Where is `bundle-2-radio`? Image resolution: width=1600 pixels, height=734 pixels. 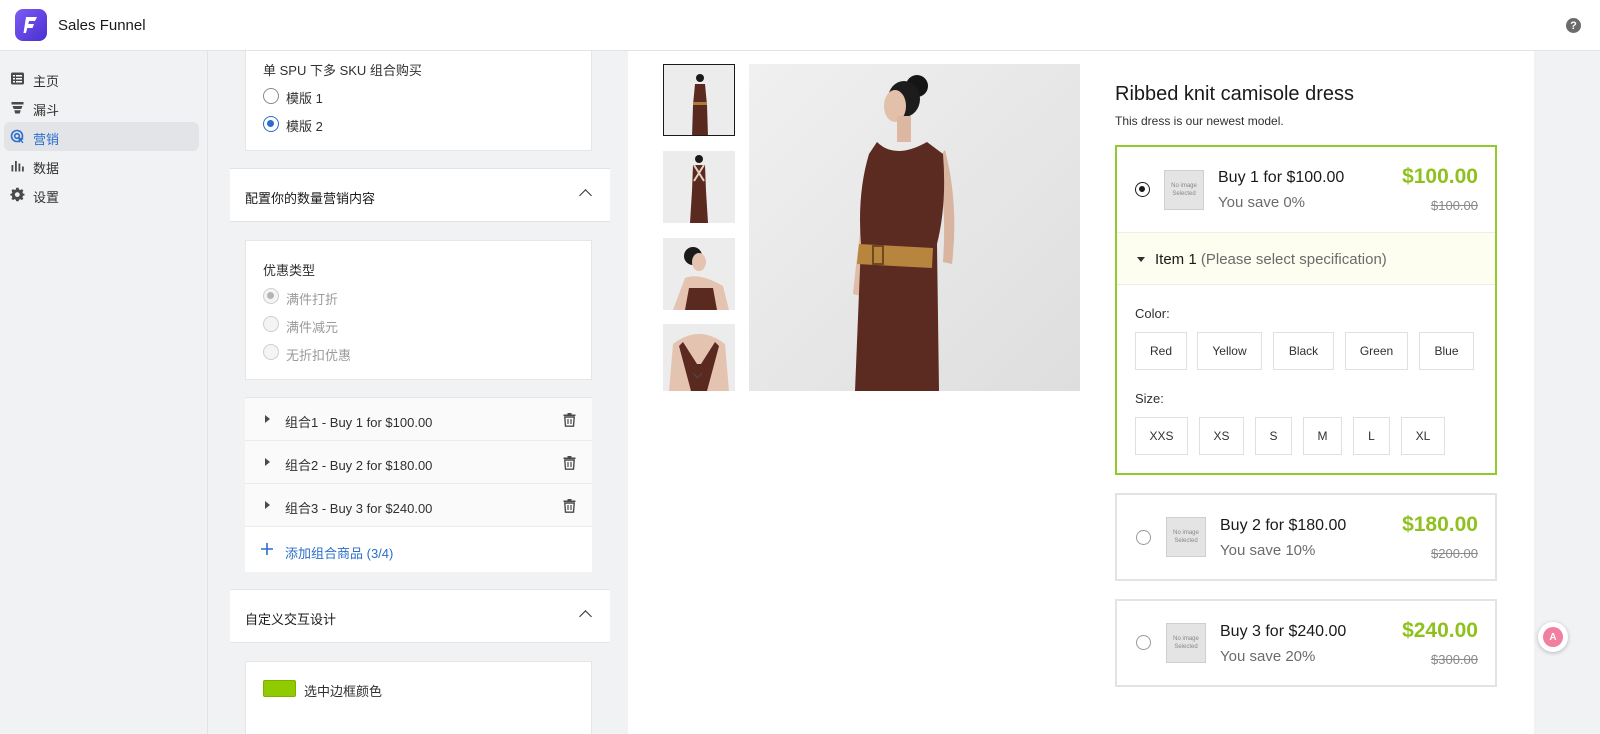
bundle-2-radio is located at coordinates (1143, 537).